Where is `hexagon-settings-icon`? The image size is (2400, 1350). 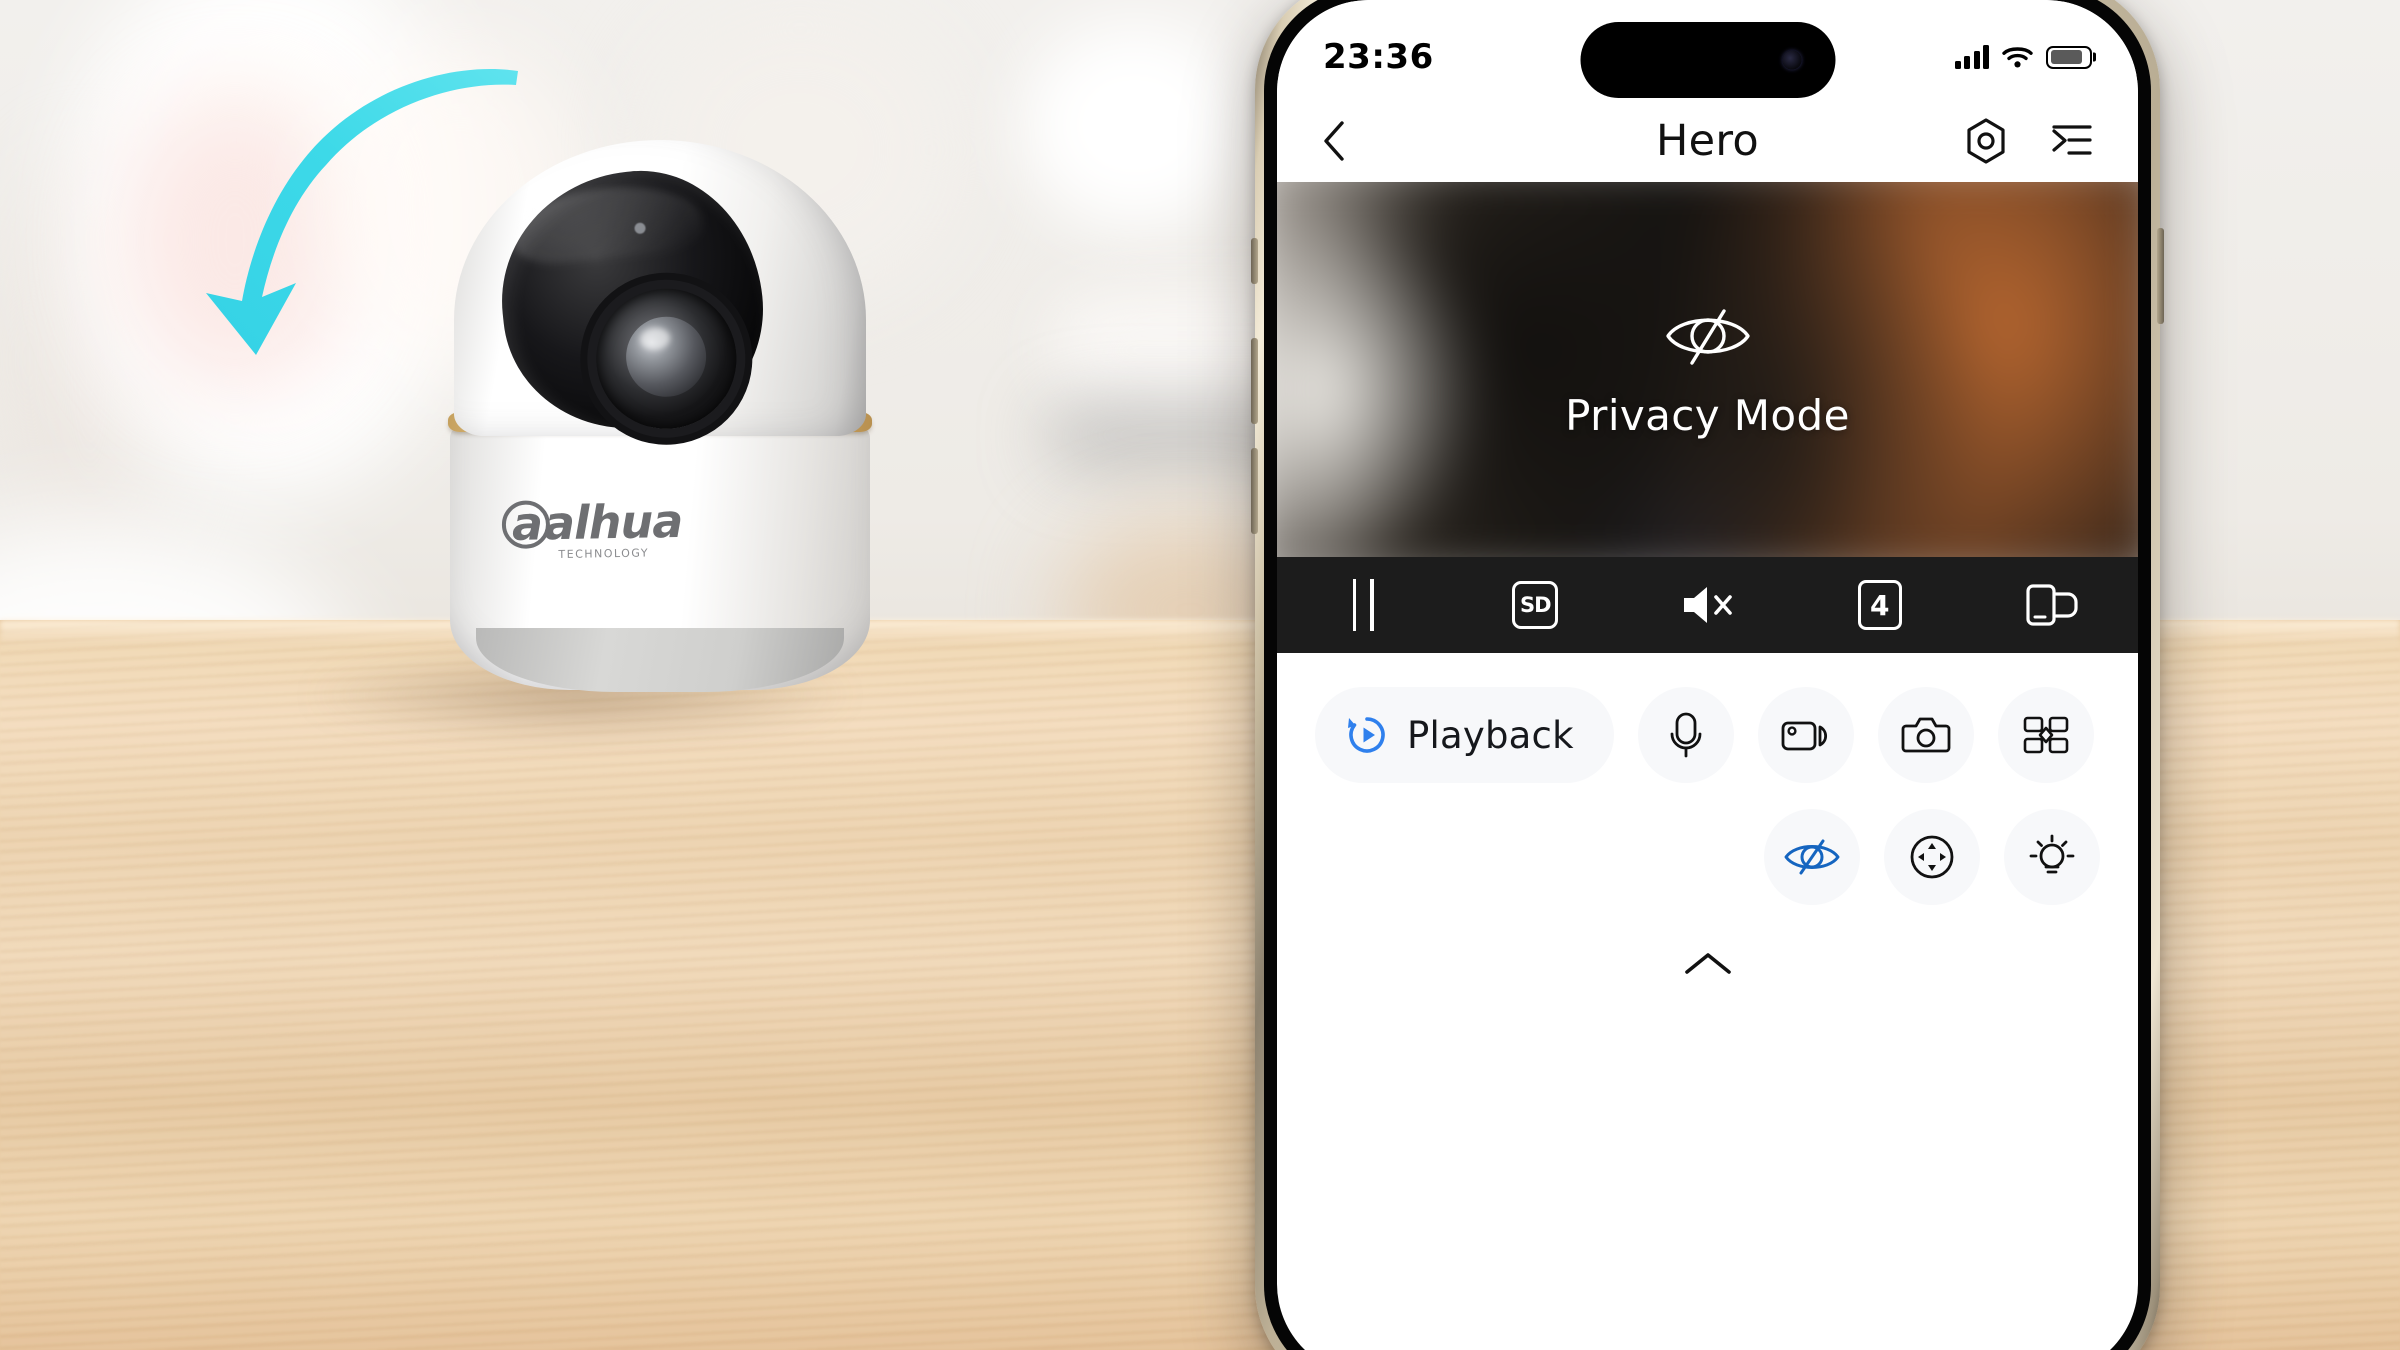
hexagon-settings-icon is located at coordinates (1986, 141).